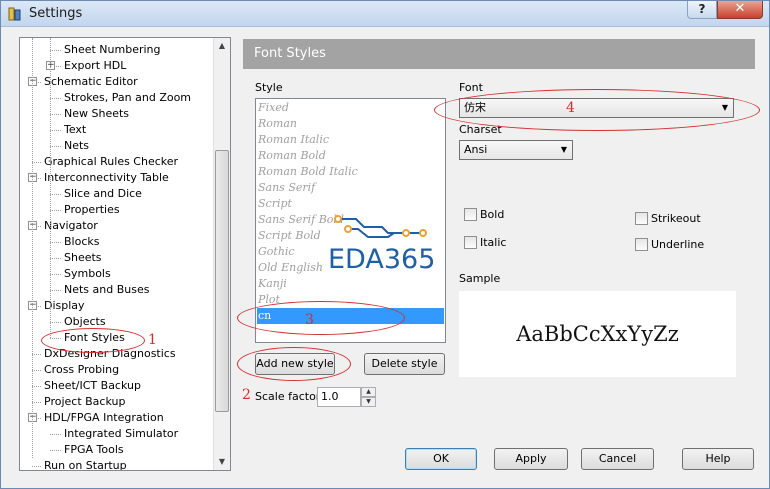 The image size is (770, 489). I want to click on font-label: Font, so click(471, 87).